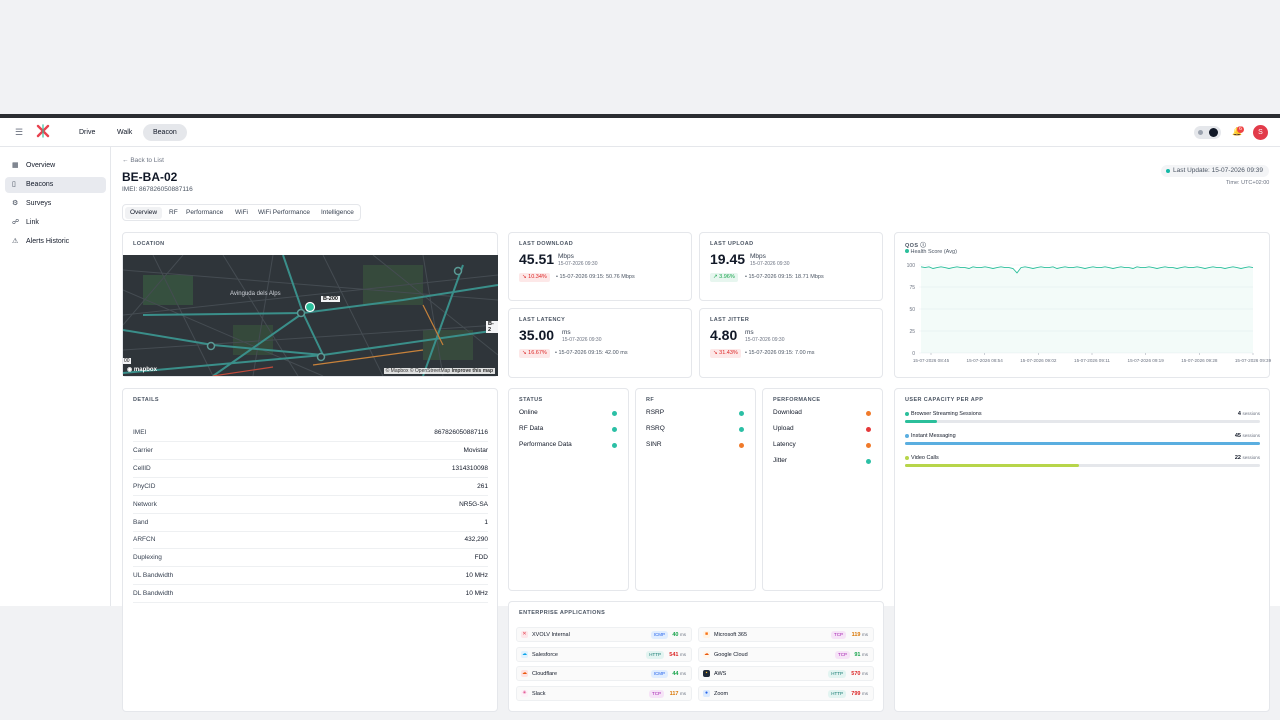 This screenshot has height=720, width=1280. I want to click on nav-tab-drive: Drive, so click(87, 132).